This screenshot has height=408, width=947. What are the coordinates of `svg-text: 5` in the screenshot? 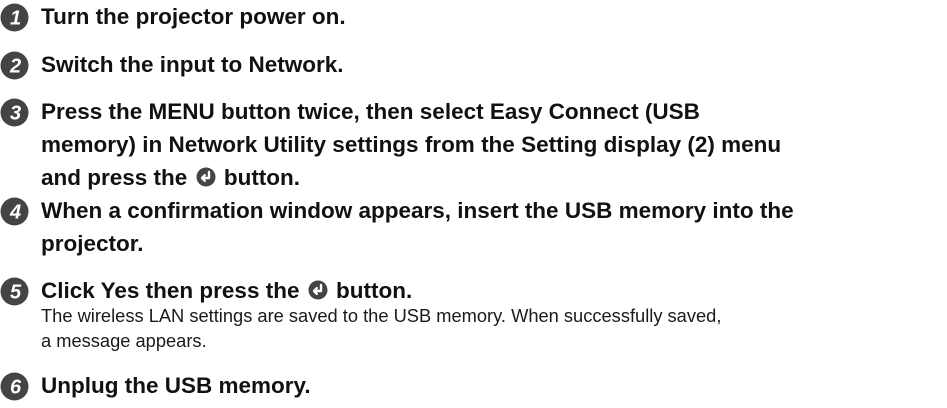 It's located at (16, 293).